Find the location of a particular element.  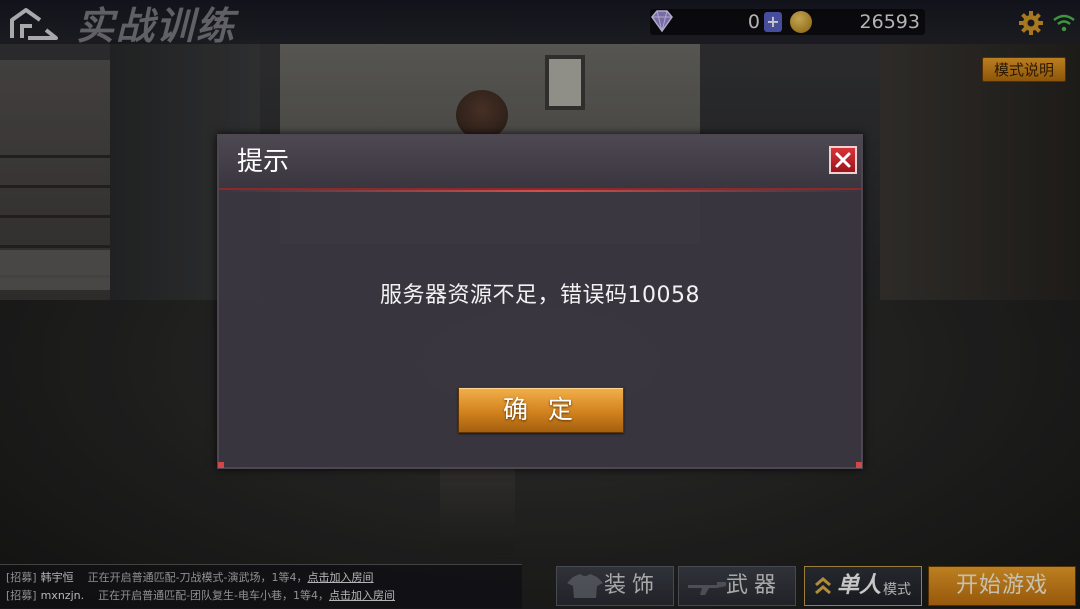

dialog-message: 服务器资源不足，错误码10058 is located at coordinates (540, 295).